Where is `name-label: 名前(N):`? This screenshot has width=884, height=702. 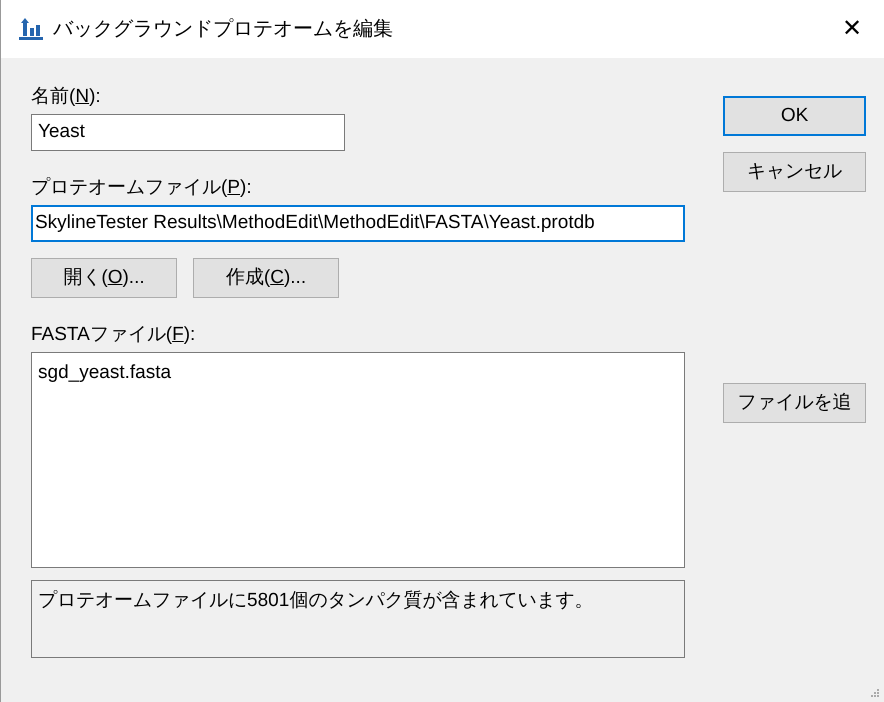
name-label: 名前(N): is located at coordinates (66, 97).